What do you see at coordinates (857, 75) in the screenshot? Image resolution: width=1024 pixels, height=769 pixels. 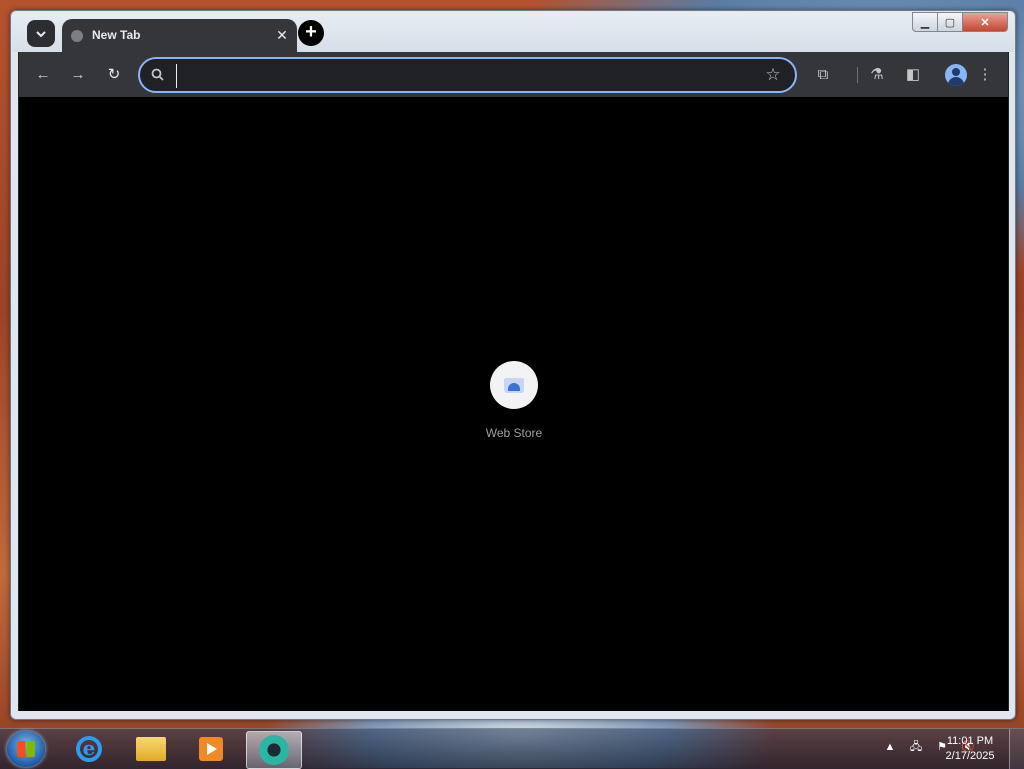 I see `toolbar-divider` at bounding box center [857, 75].